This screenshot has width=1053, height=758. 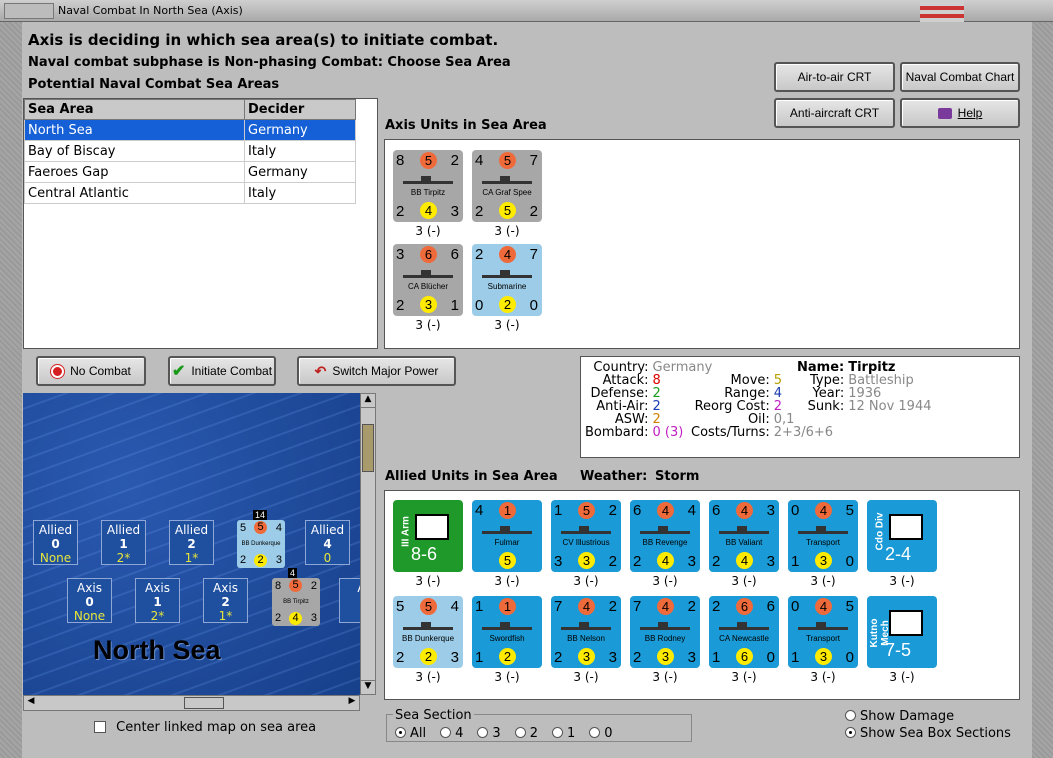 I want to click on unit-name: BB Tirpitz, so click(x=296, y=602).